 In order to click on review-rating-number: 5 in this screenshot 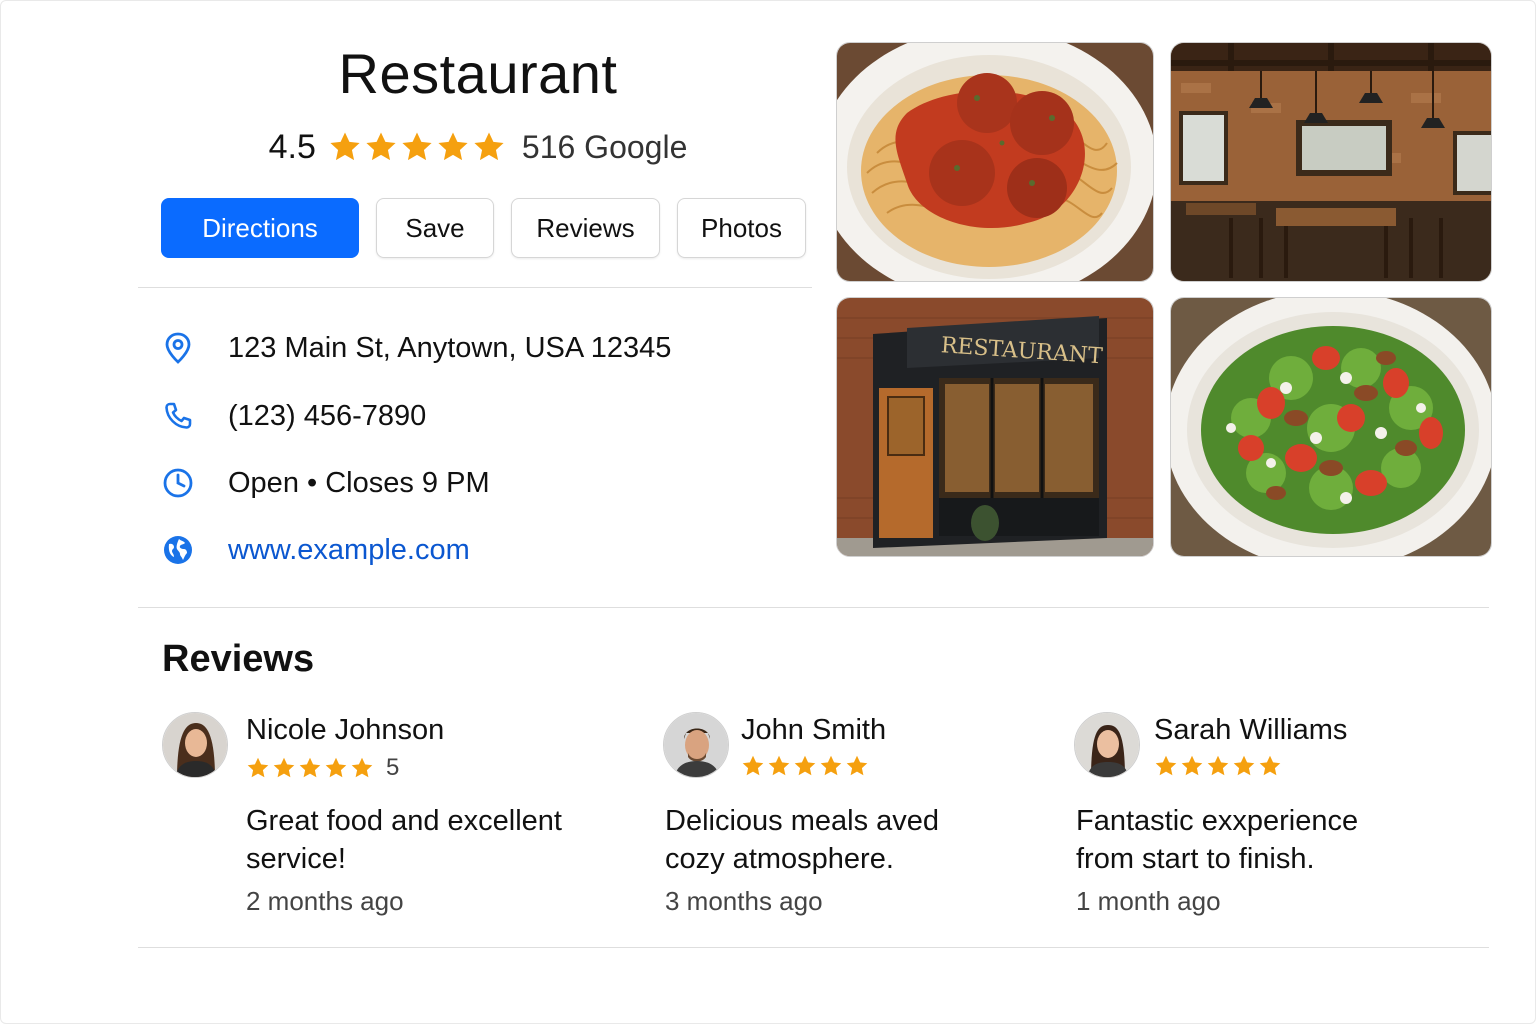, I will do `click(393, 767)`.